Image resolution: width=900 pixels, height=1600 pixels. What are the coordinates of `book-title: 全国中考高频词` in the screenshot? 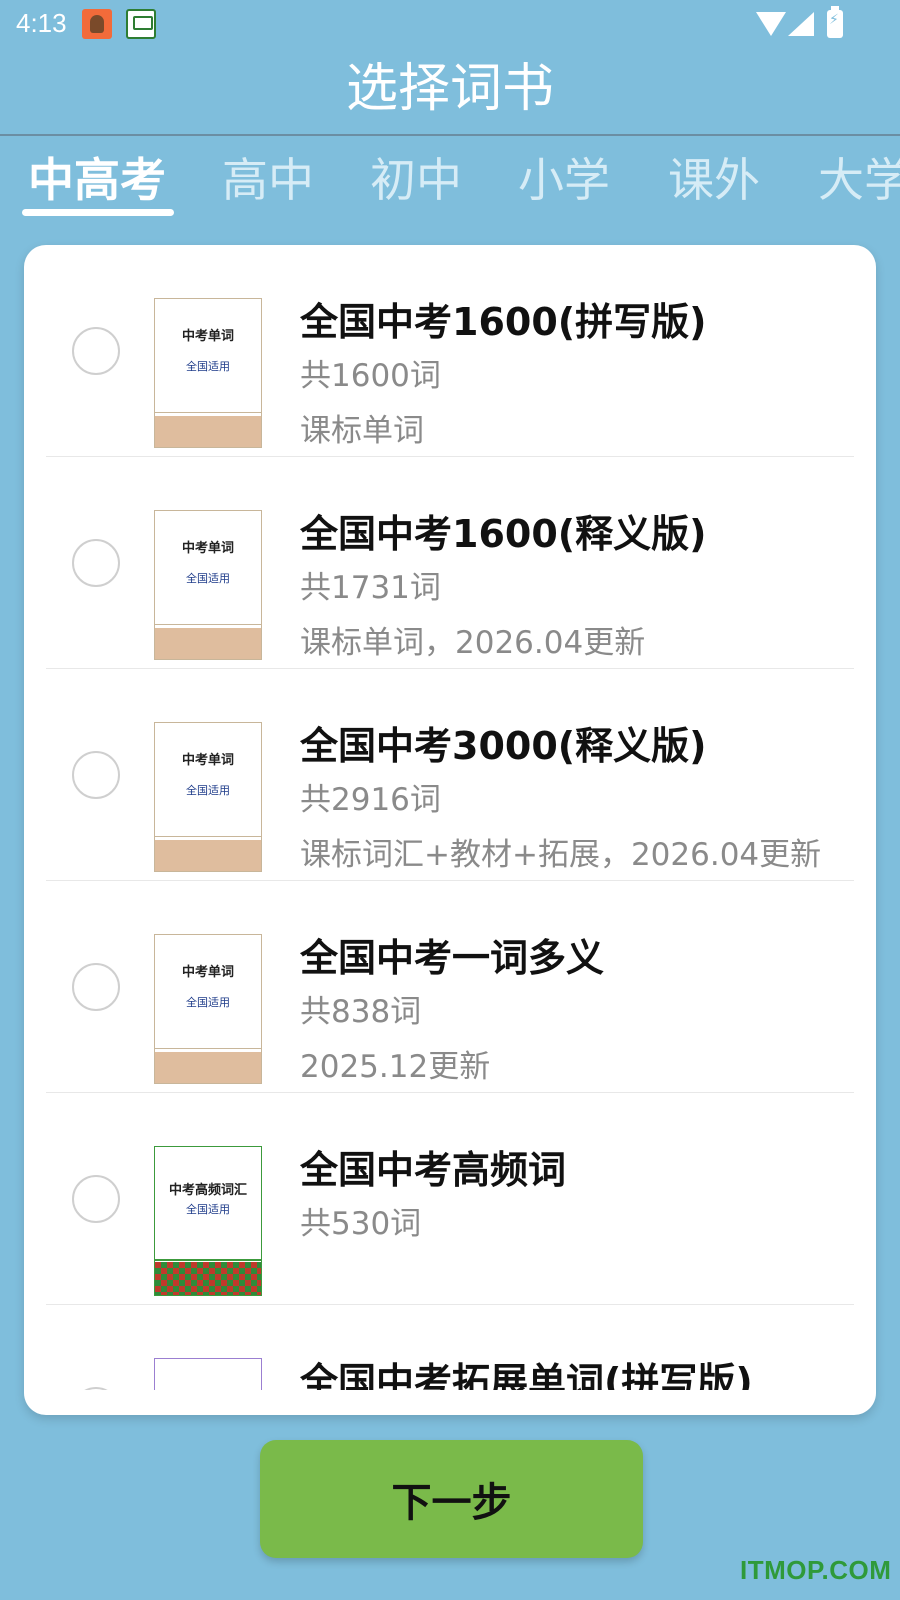 It's located at (433, 1170).